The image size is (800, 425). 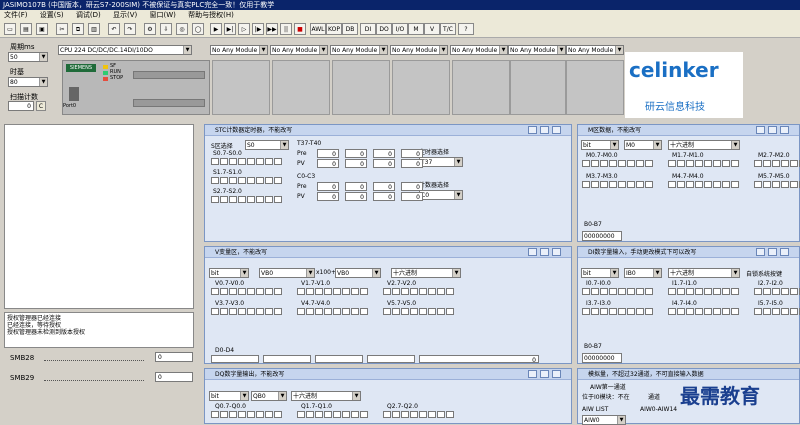 What do you see at coordinates (272, 29) in the screenshot?
I see `cycle-icon: ▶▶` at bounding box center [272, 29].